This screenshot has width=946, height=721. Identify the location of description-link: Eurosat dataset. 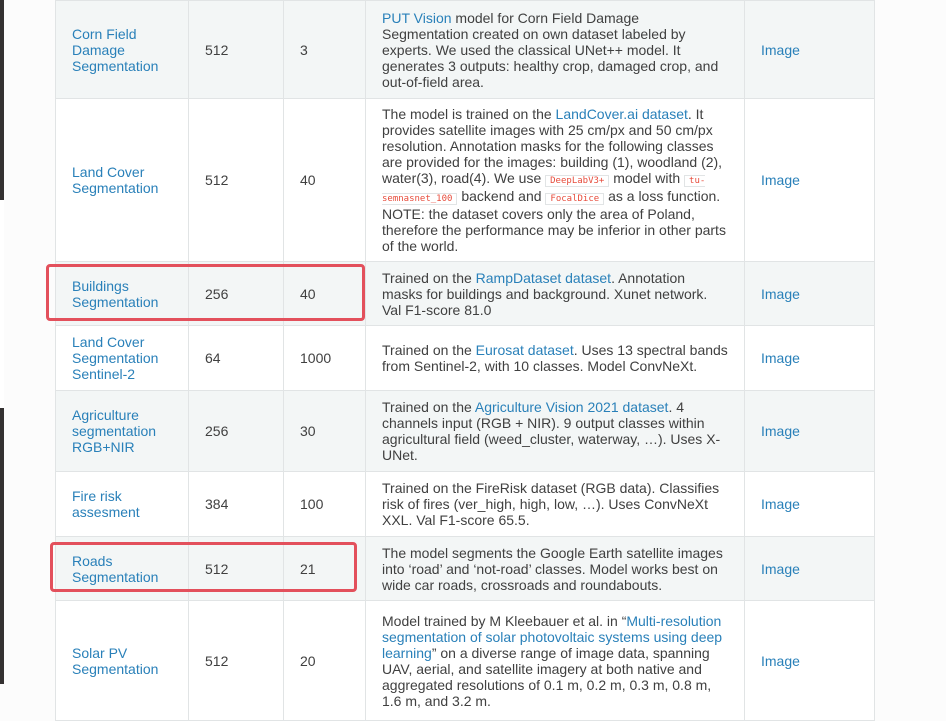
(525, 350).